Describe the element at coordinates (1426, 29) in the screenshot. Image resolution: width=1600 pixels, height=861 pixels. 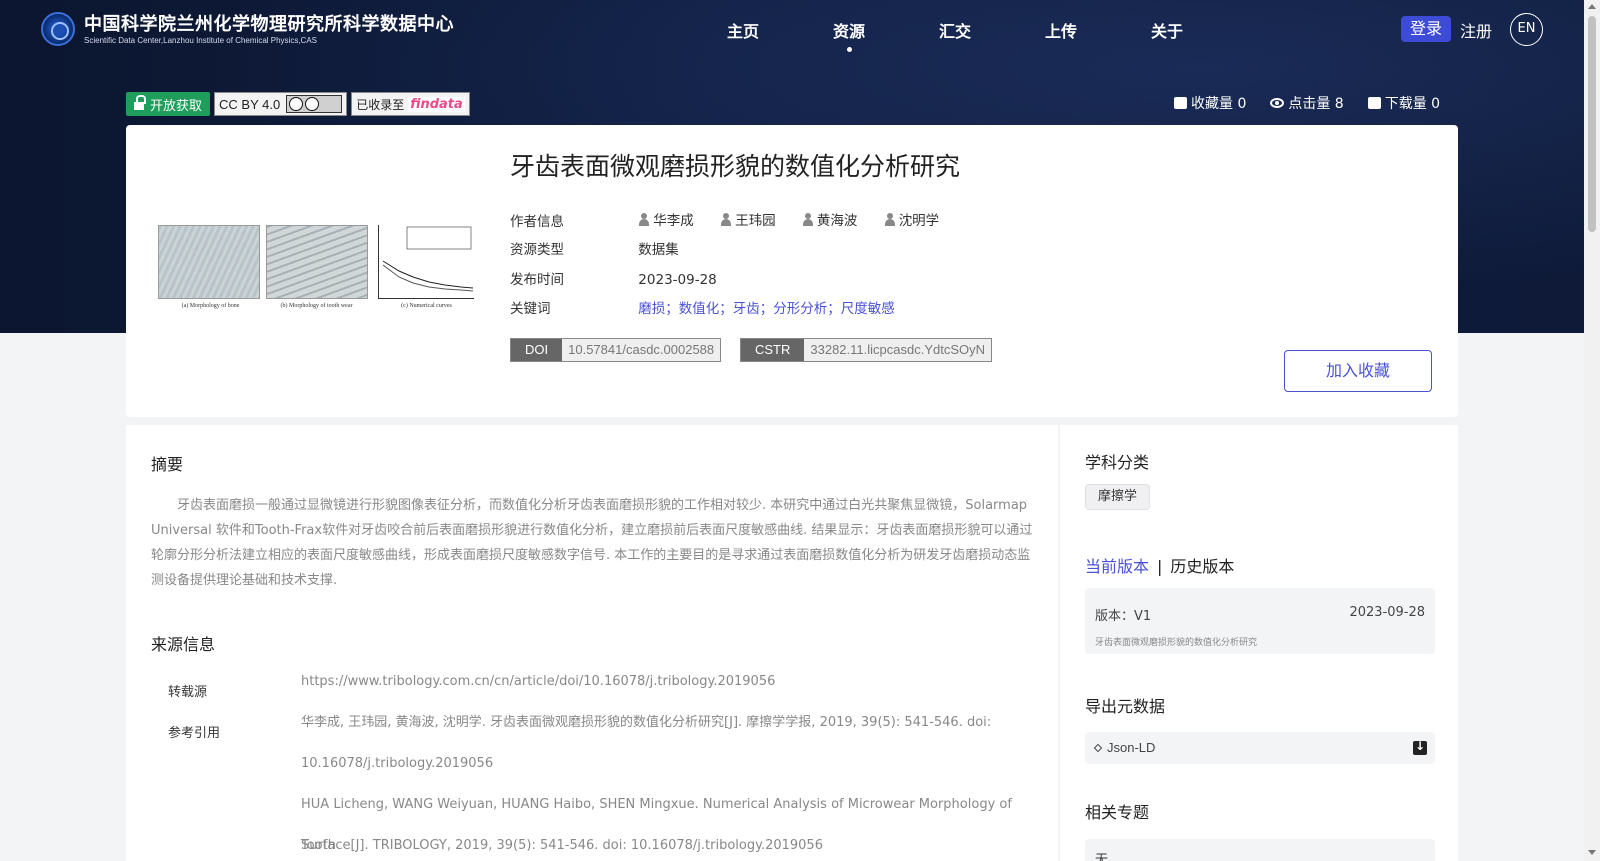
I see `login-button: 登录` at that location.